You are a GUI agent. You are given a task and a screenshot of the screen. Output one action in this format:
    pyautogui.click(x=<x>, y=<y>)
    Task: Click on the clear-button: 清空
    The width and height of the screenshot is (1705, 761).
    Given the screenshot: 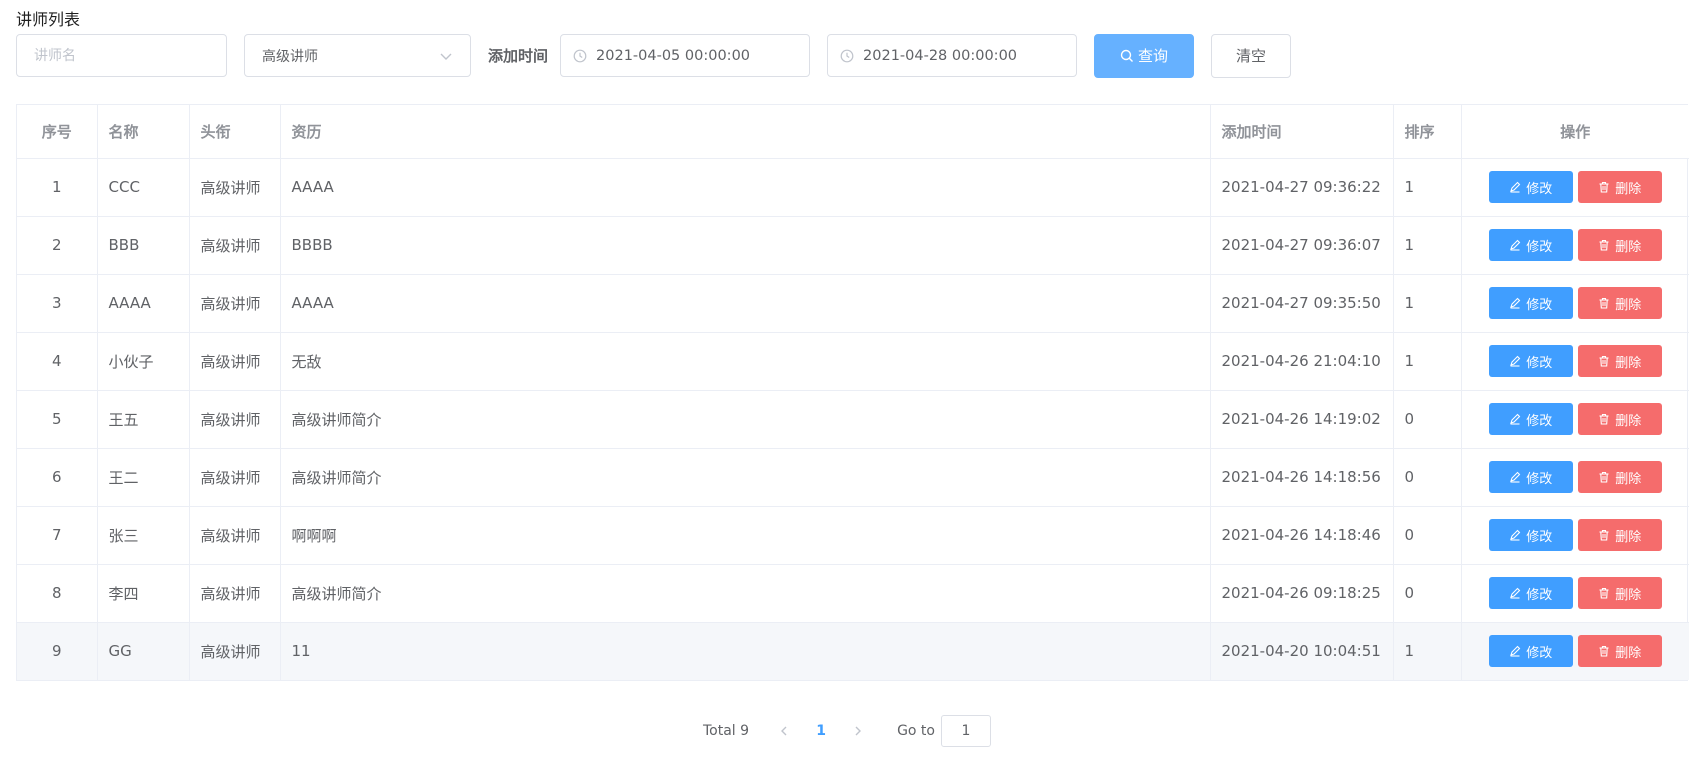 What is the action you would take?
    pyautogui.click(x=1251, y=55)
    